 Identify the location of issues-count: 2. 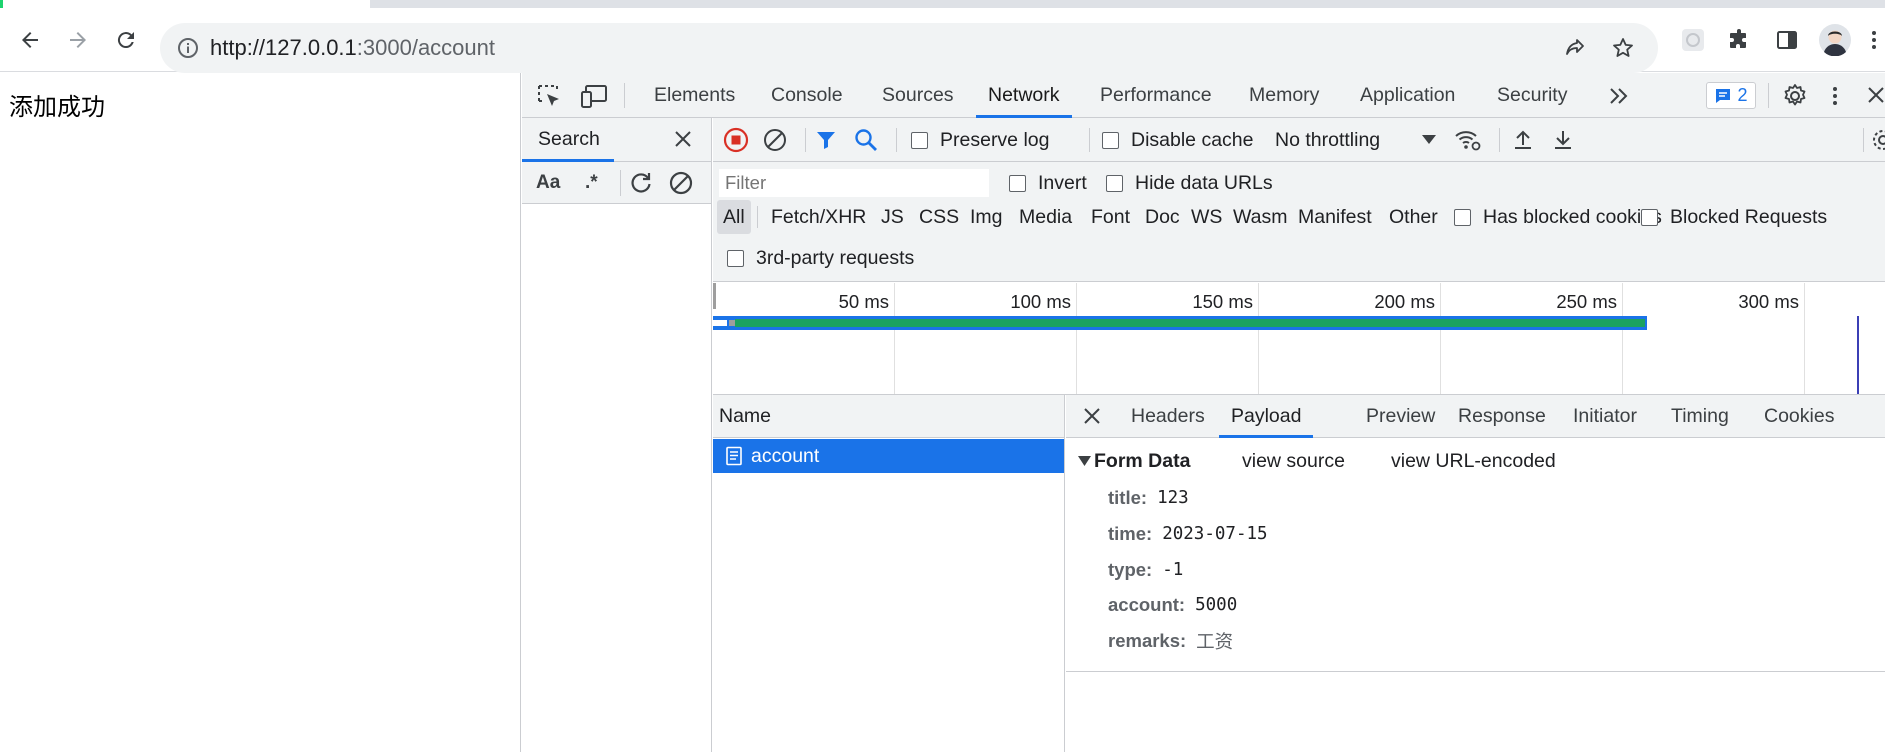
(1742, 95).